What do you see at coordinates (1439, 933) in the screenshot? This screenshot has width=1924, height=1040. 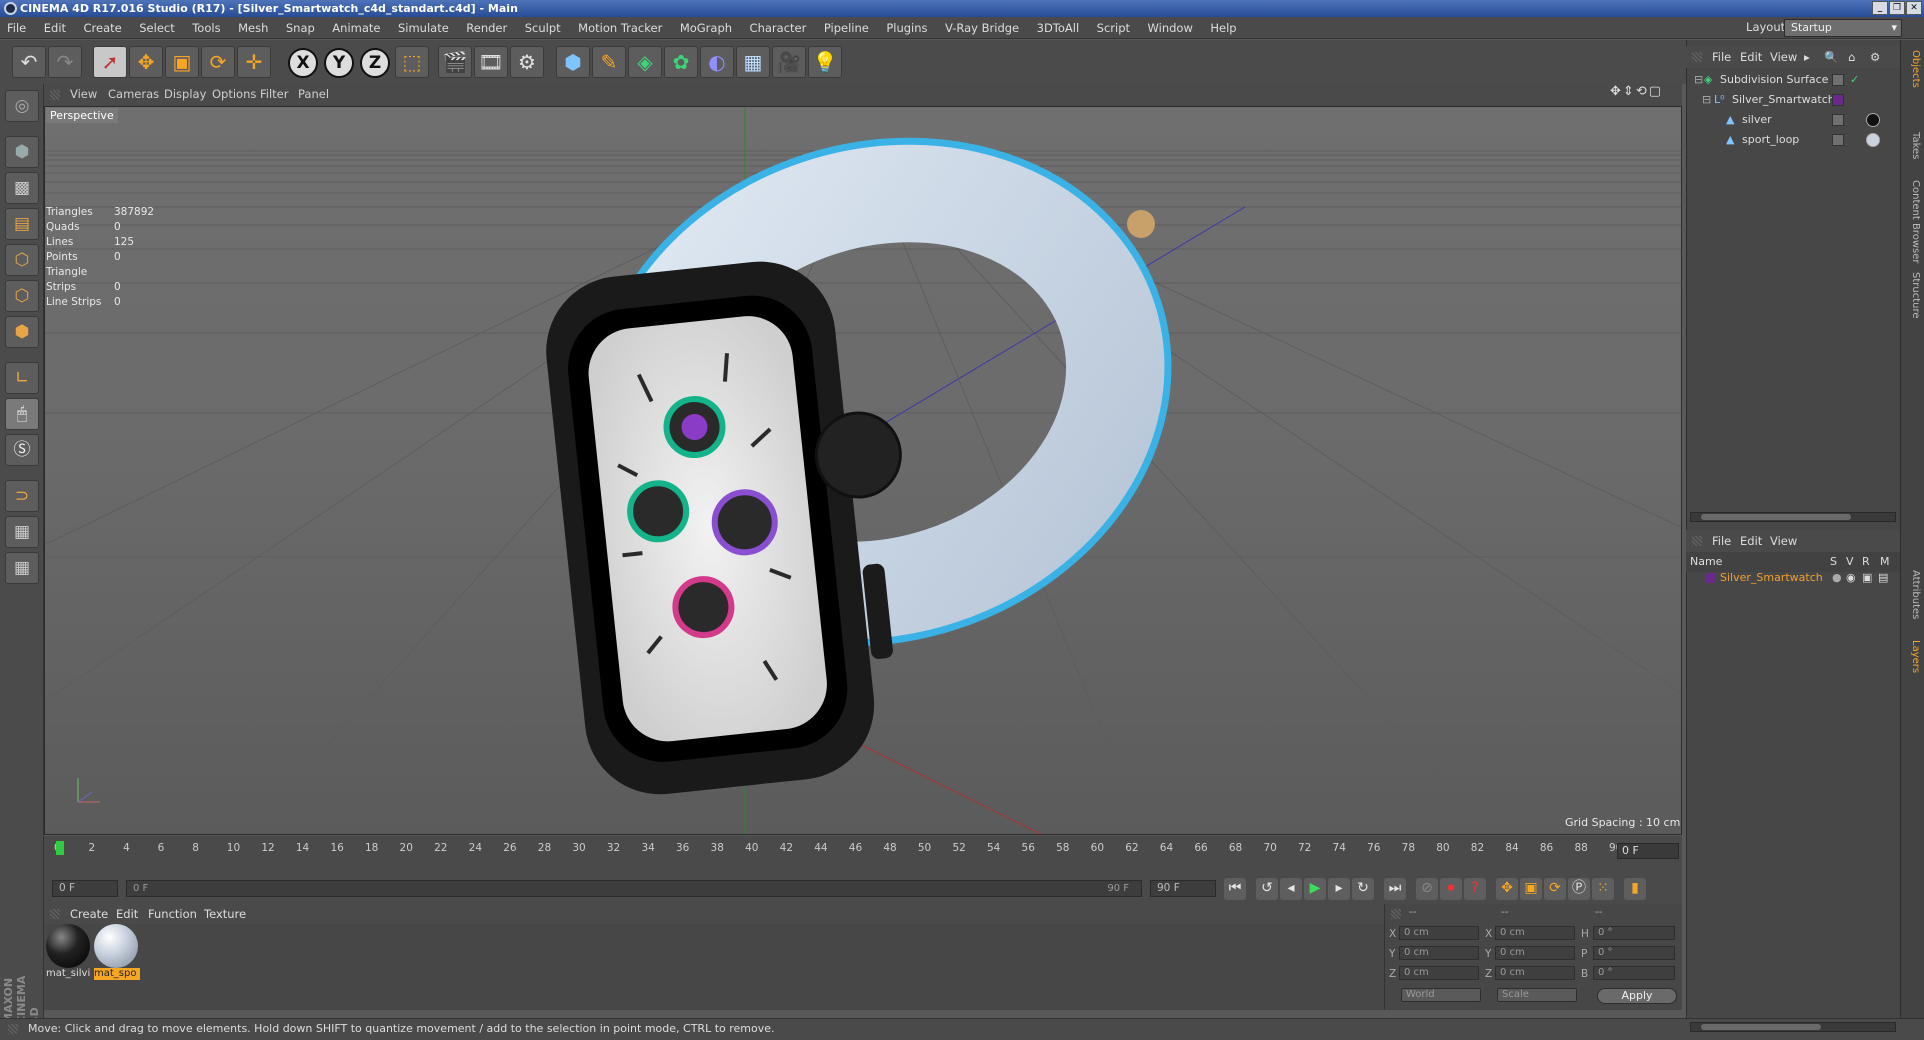 I see `position-x-field: 0 cm` at bounding box center [1439, 933].